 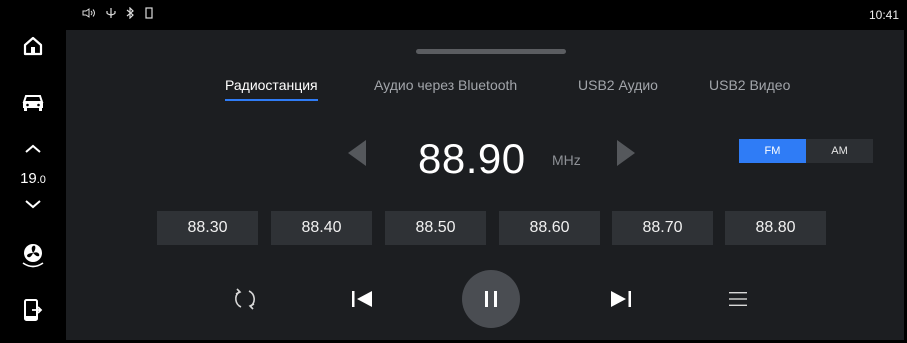 What do you see at coordinates (883, 15) in the screenshot?
I see `clock: 10:41` at bounding box center [883, 15].